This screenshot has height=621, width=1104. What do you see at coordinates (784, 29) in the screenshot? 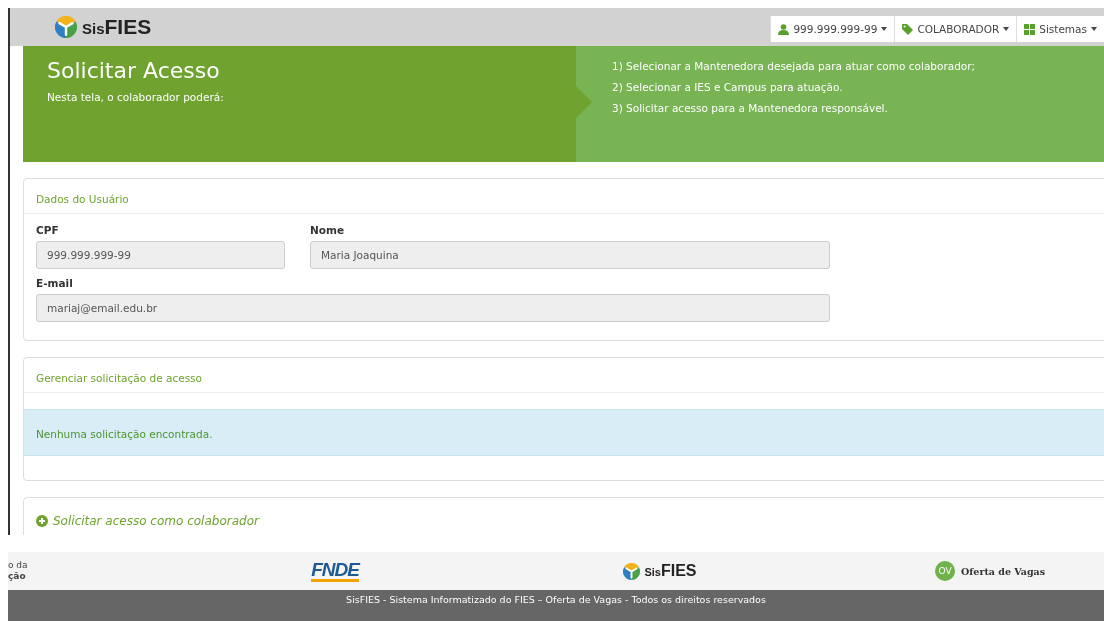
I see `user-icon` at bounding box center [784, 29].